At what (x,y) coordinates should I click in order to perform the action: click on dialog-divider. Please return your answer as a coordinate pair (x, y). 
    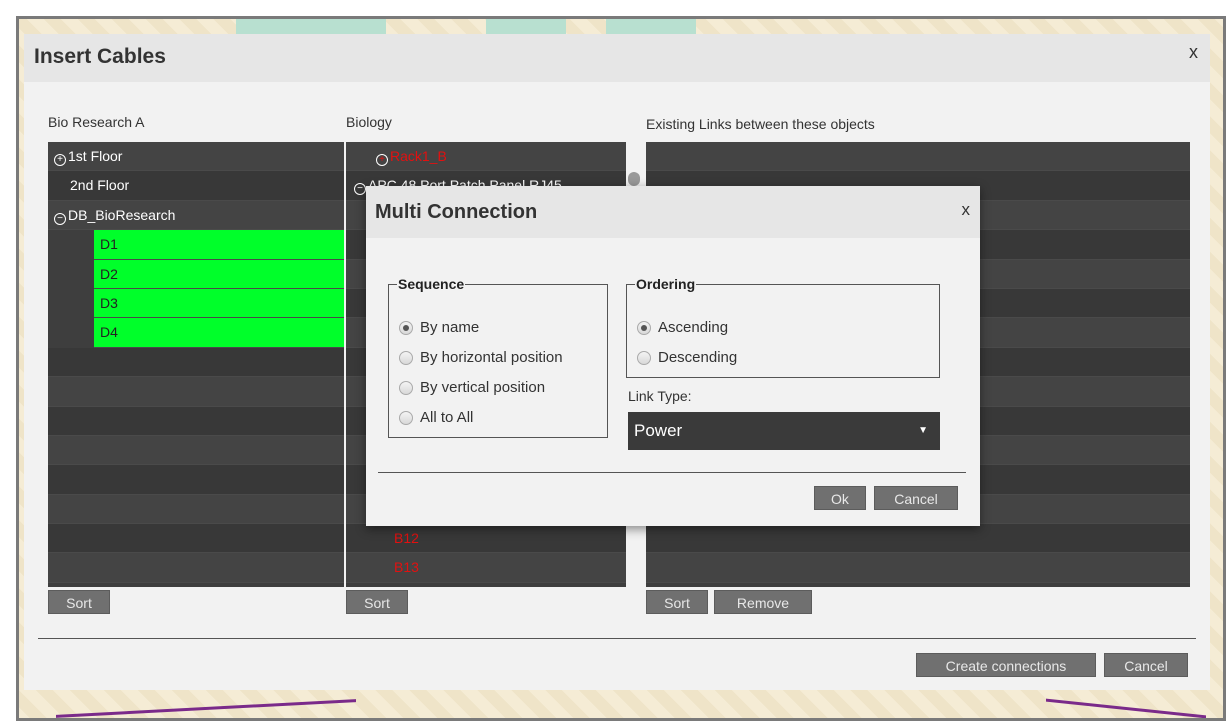
    Looking at the image, I should click on (617, 638).